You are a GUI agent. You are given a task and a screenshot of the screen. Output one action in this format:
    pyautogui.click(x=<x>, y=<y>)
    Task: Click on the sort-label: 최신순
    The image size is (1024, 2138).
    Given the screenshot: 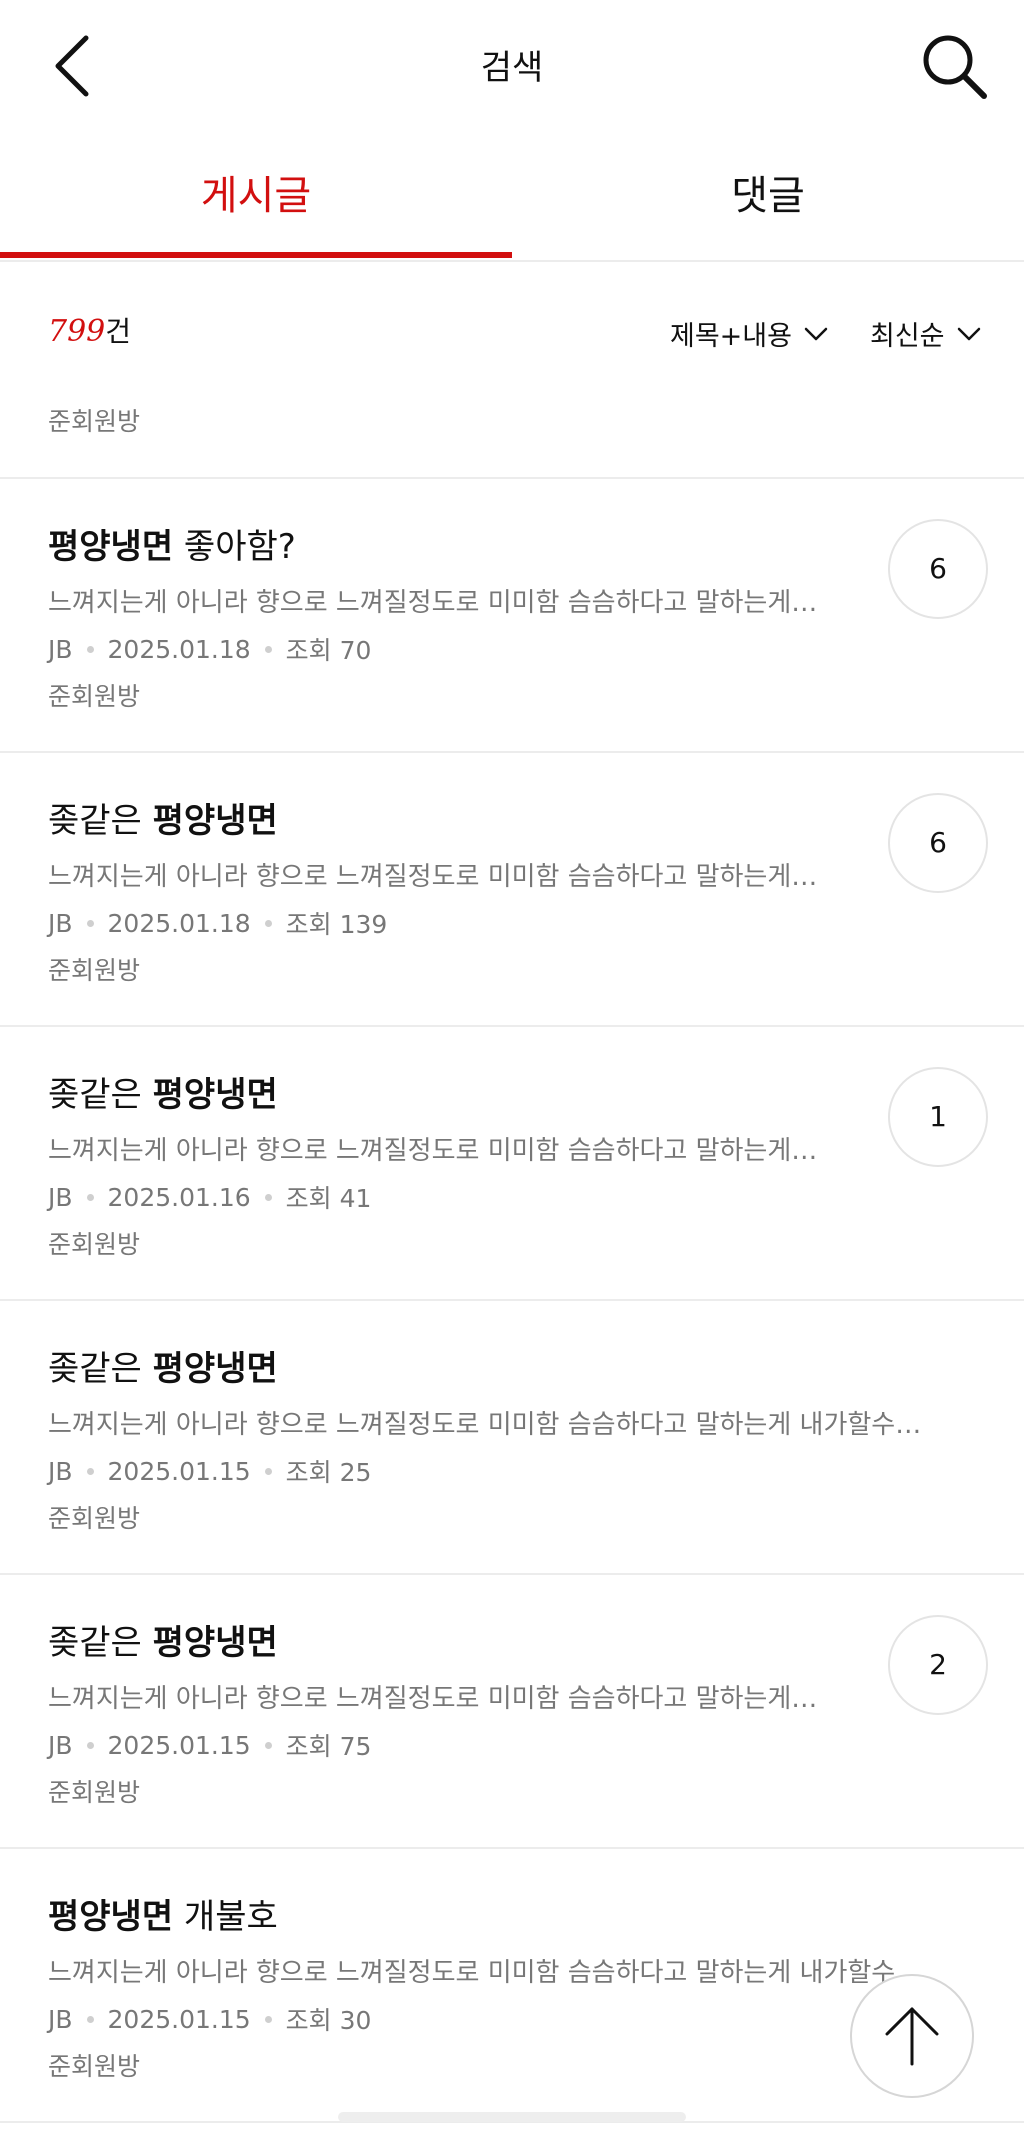 What is the action you would take?
    pyautogui.click(x=907, y=336)
    